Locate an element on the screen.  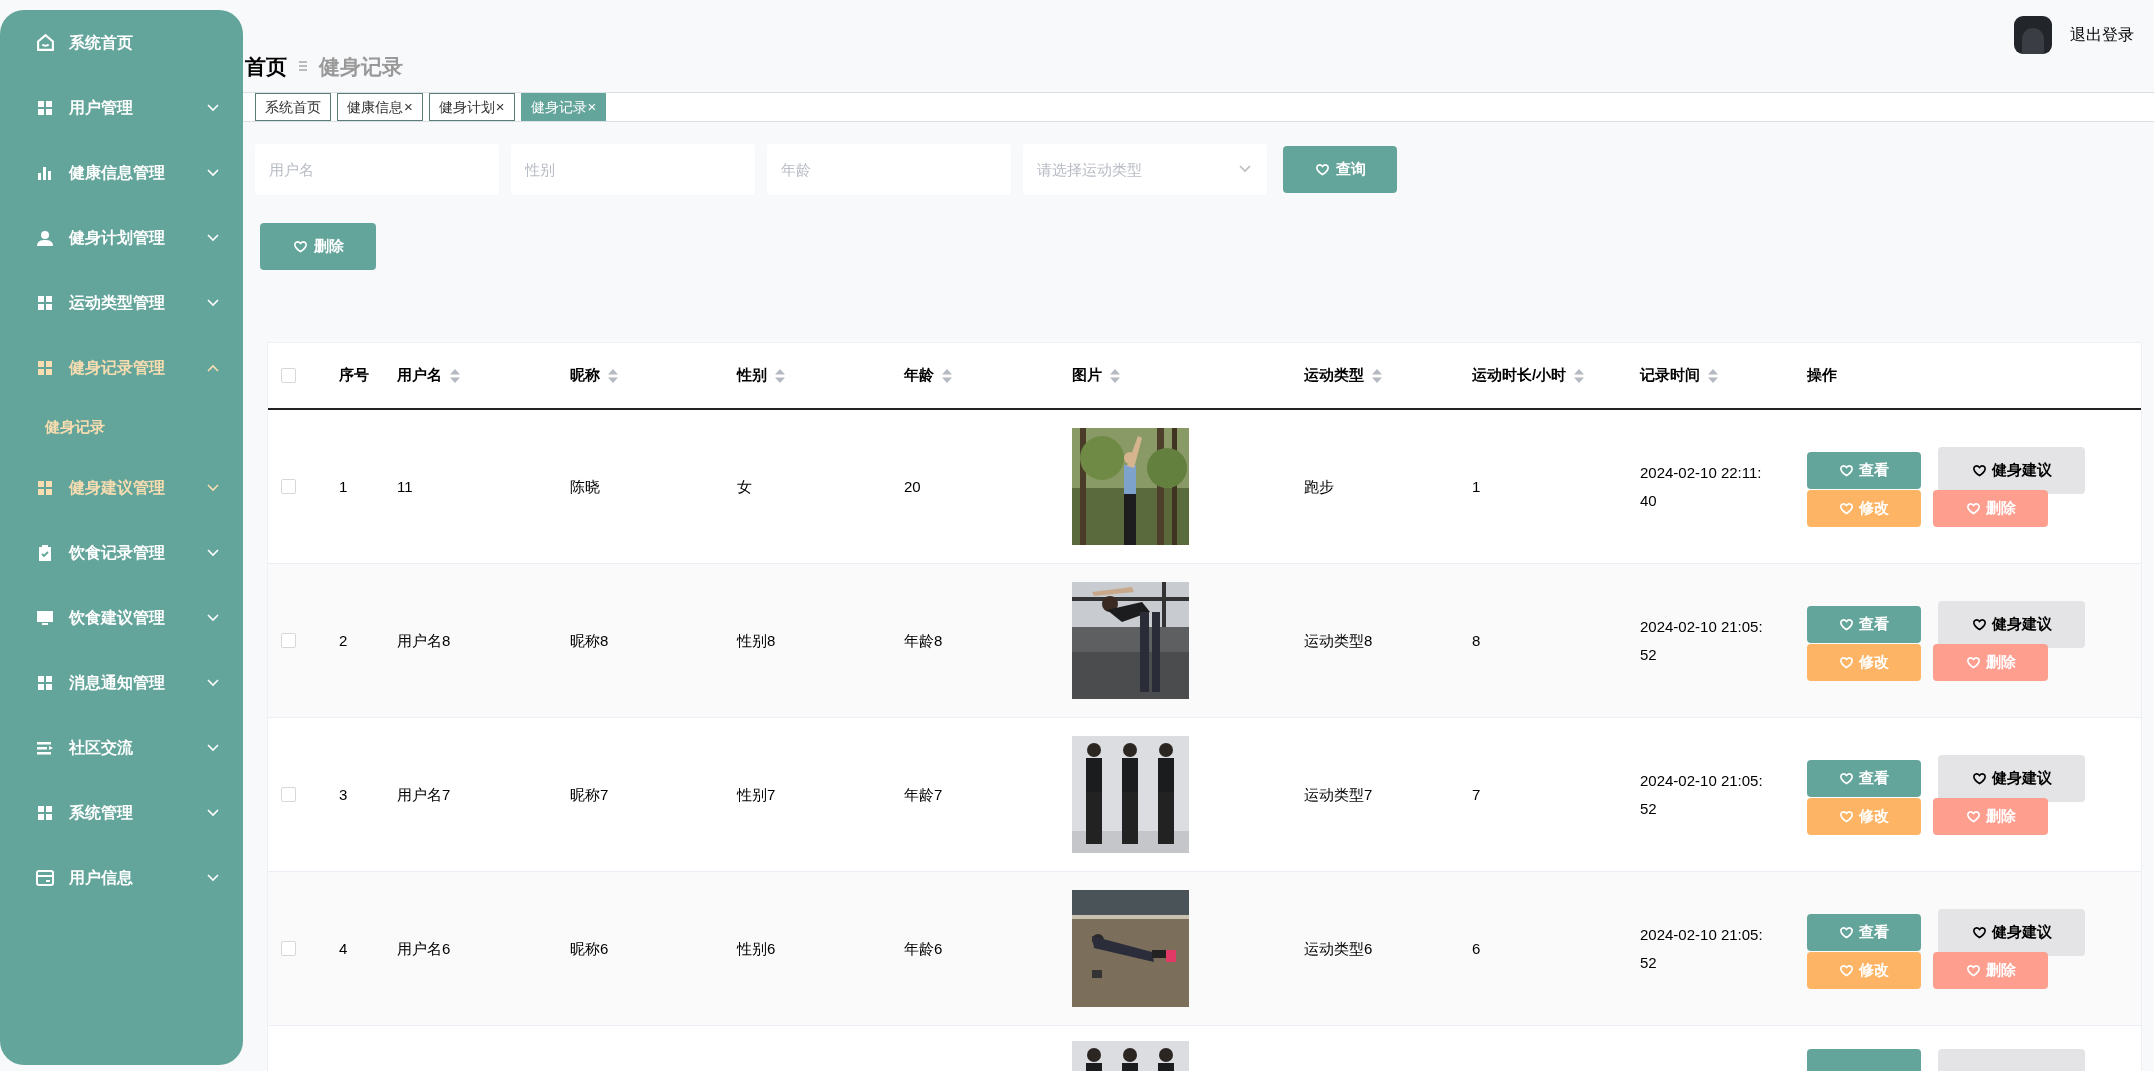
nickname-cell: 昵称7 is located at coordinates (589, 794).